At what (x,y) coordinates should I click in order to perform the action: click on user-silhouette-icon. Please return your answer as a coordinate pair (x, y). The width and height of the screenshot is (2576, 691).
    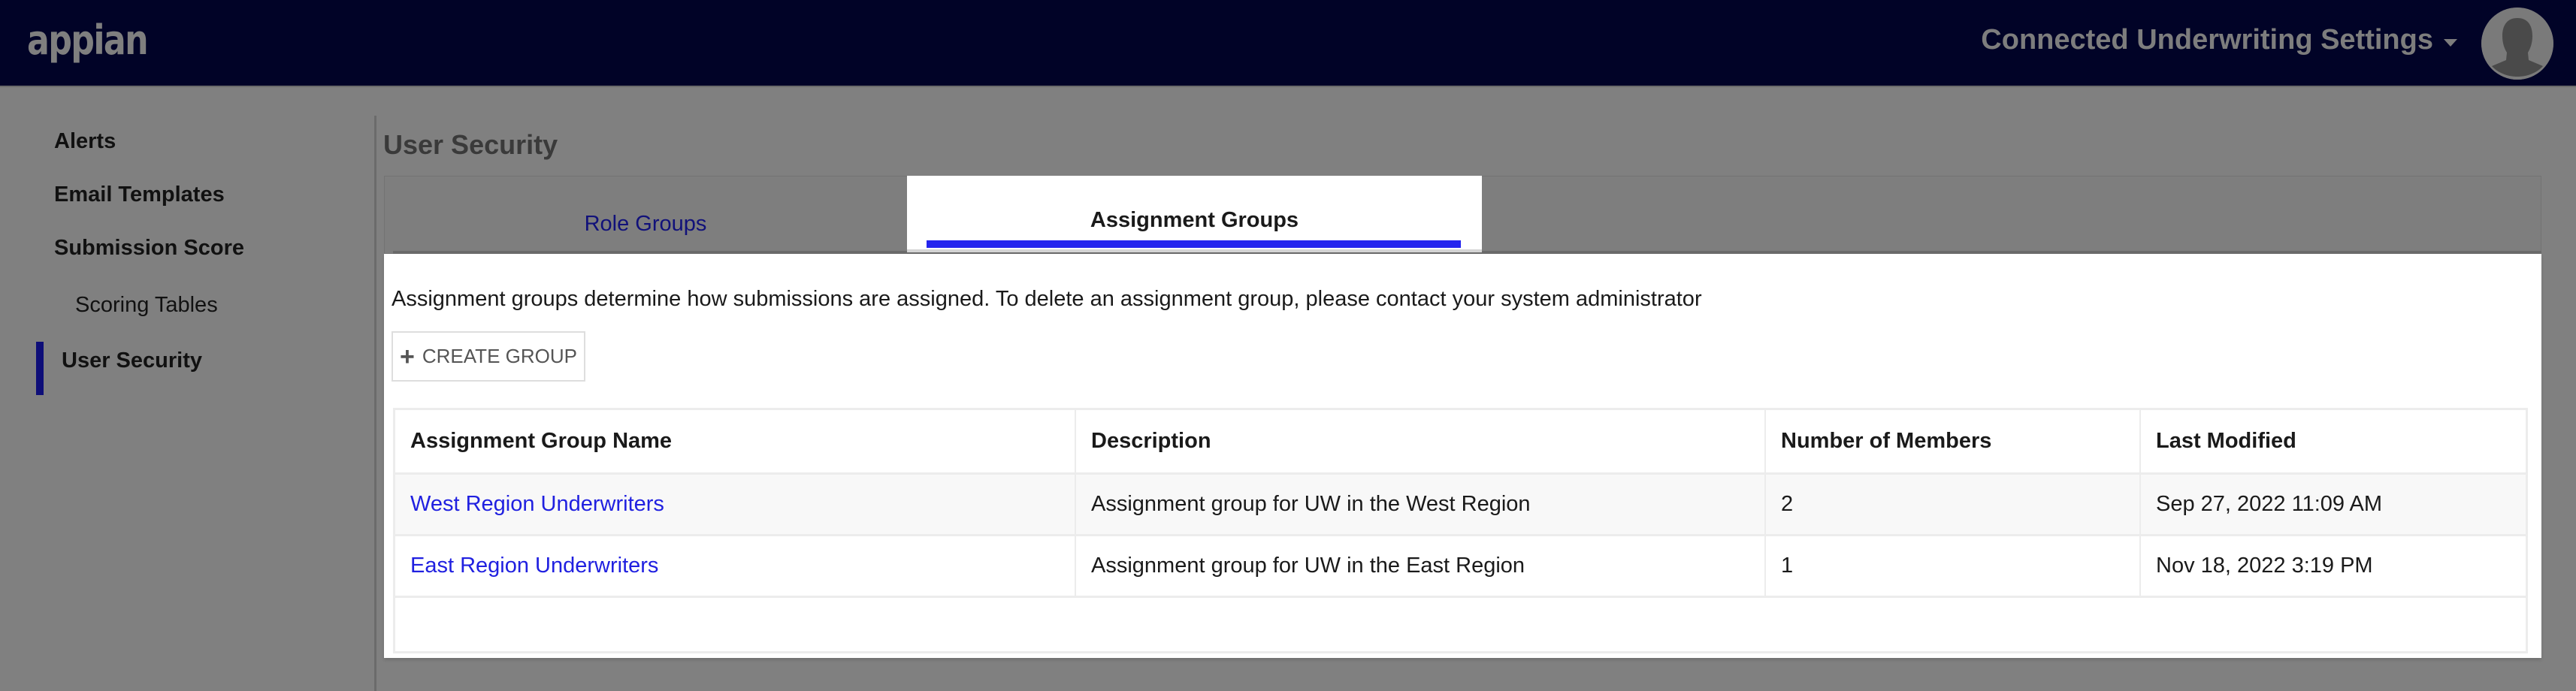
    Looking at the image, I should click on (2517, 44).